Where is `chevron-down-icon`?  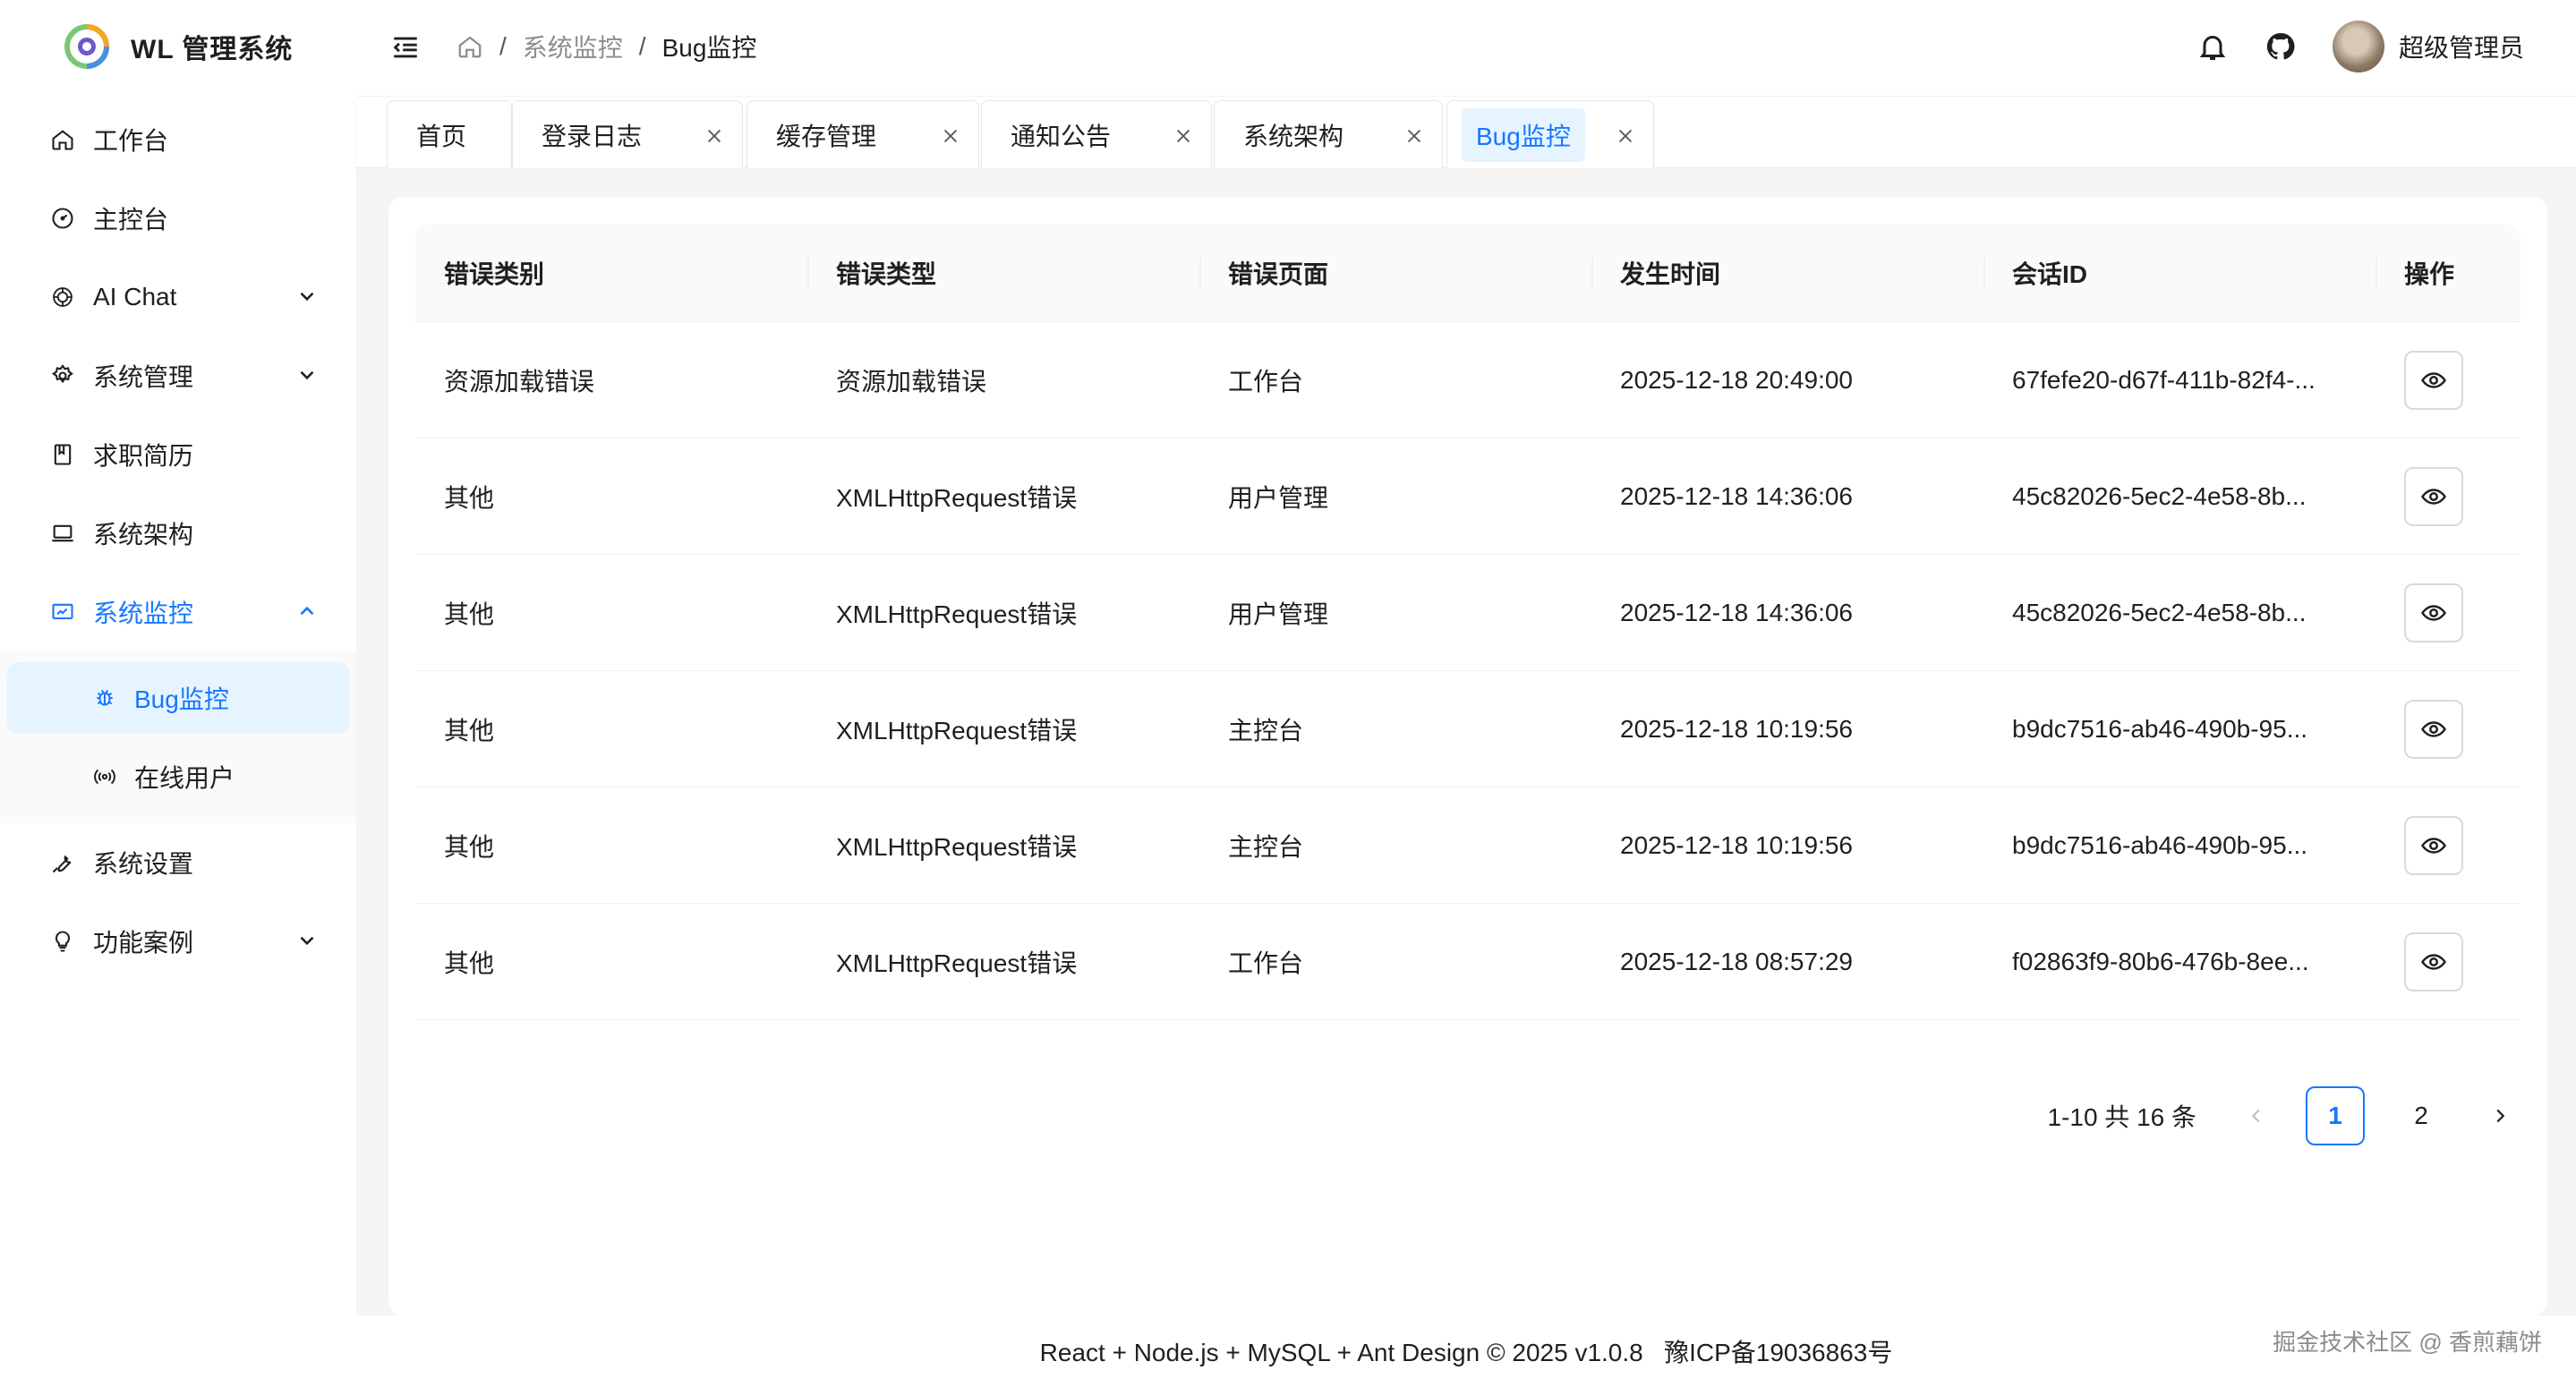
chevron-down-icon is located at coordinates (307, 941).